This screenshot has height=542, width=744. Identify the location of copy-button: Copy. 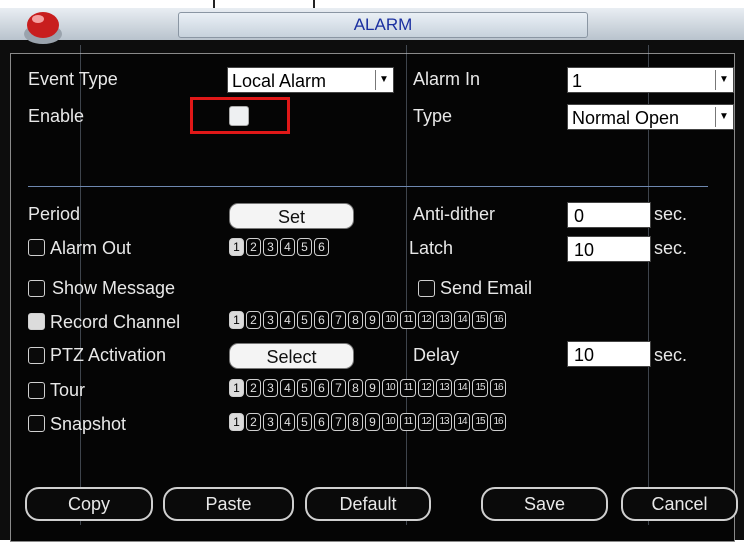
(89, 504).